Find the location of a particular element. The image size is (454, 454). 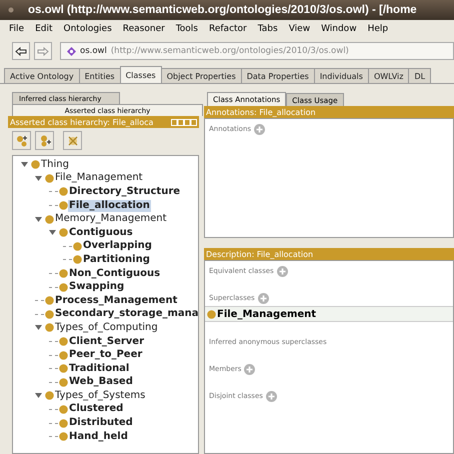

tree-item: Client_Server is located at coordinates (107, 342).